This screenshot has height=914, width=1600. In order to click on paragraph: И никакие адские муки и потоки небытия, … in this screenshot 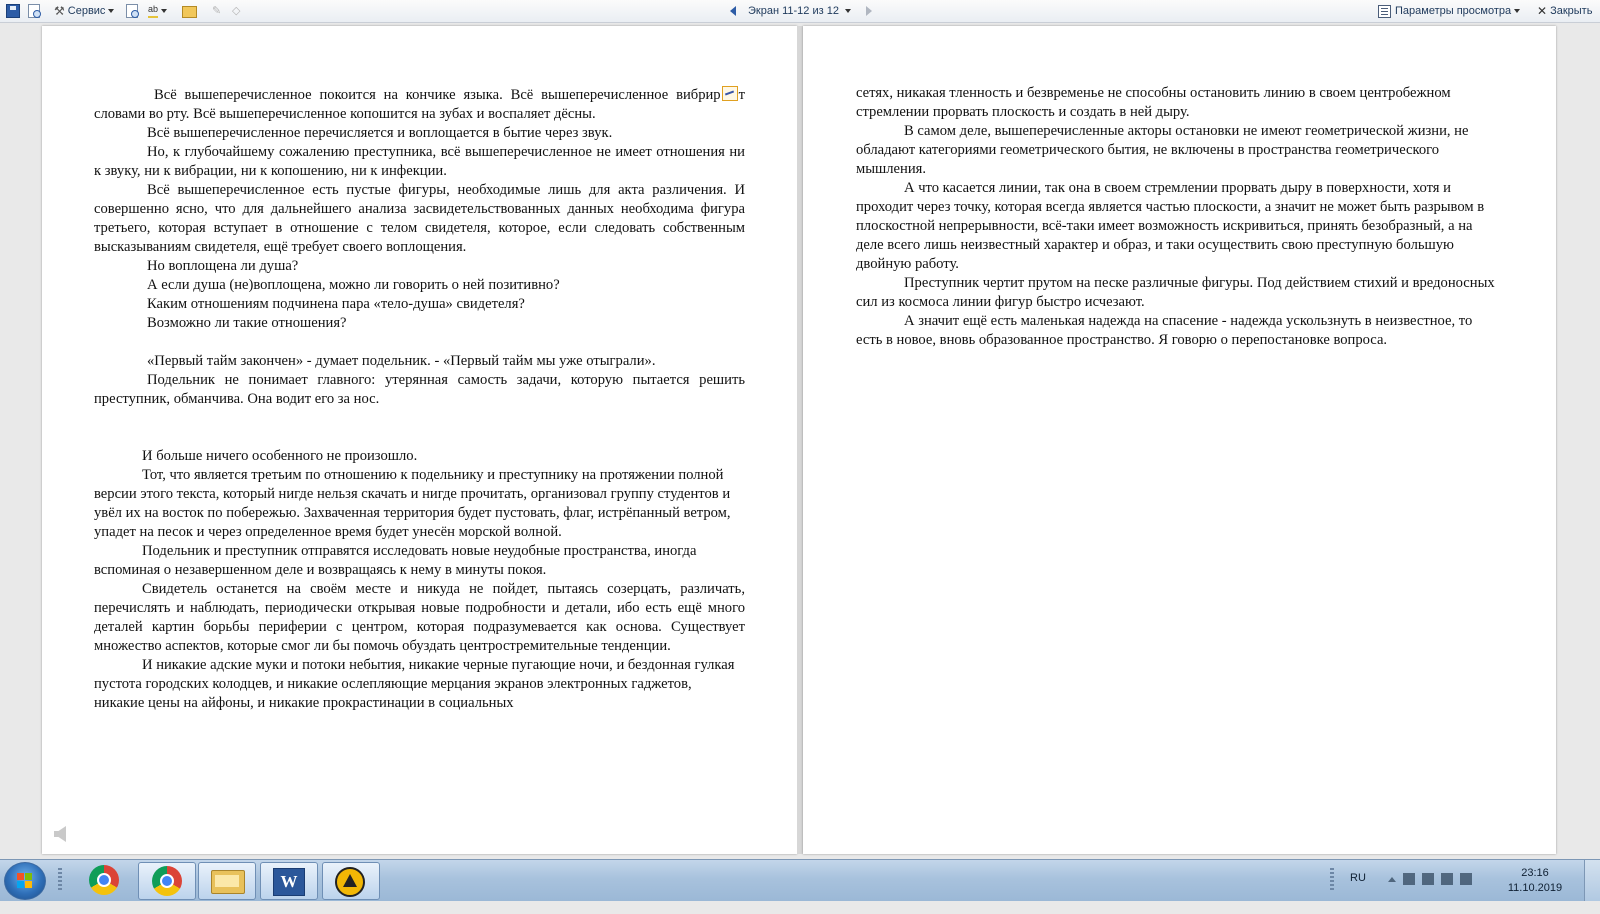, I will do `click(414, 684)`.